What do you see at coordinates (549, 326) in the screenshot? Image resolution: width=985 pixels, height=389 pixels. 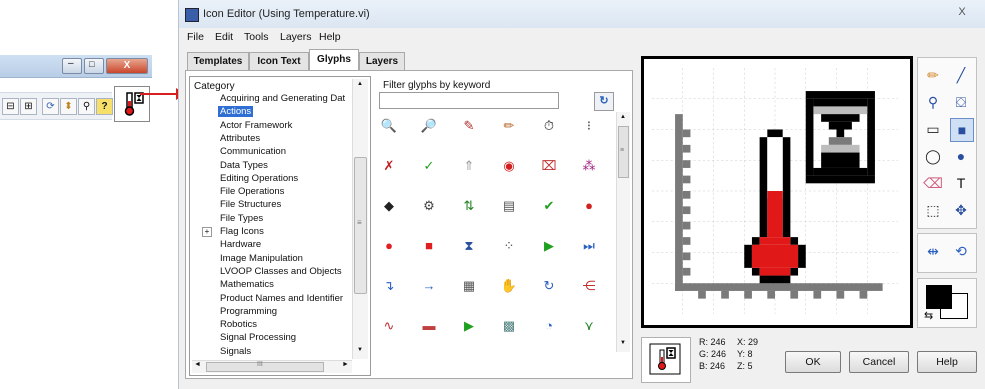 I see `timer-icon: ◔` at bounding box center [549, 326].